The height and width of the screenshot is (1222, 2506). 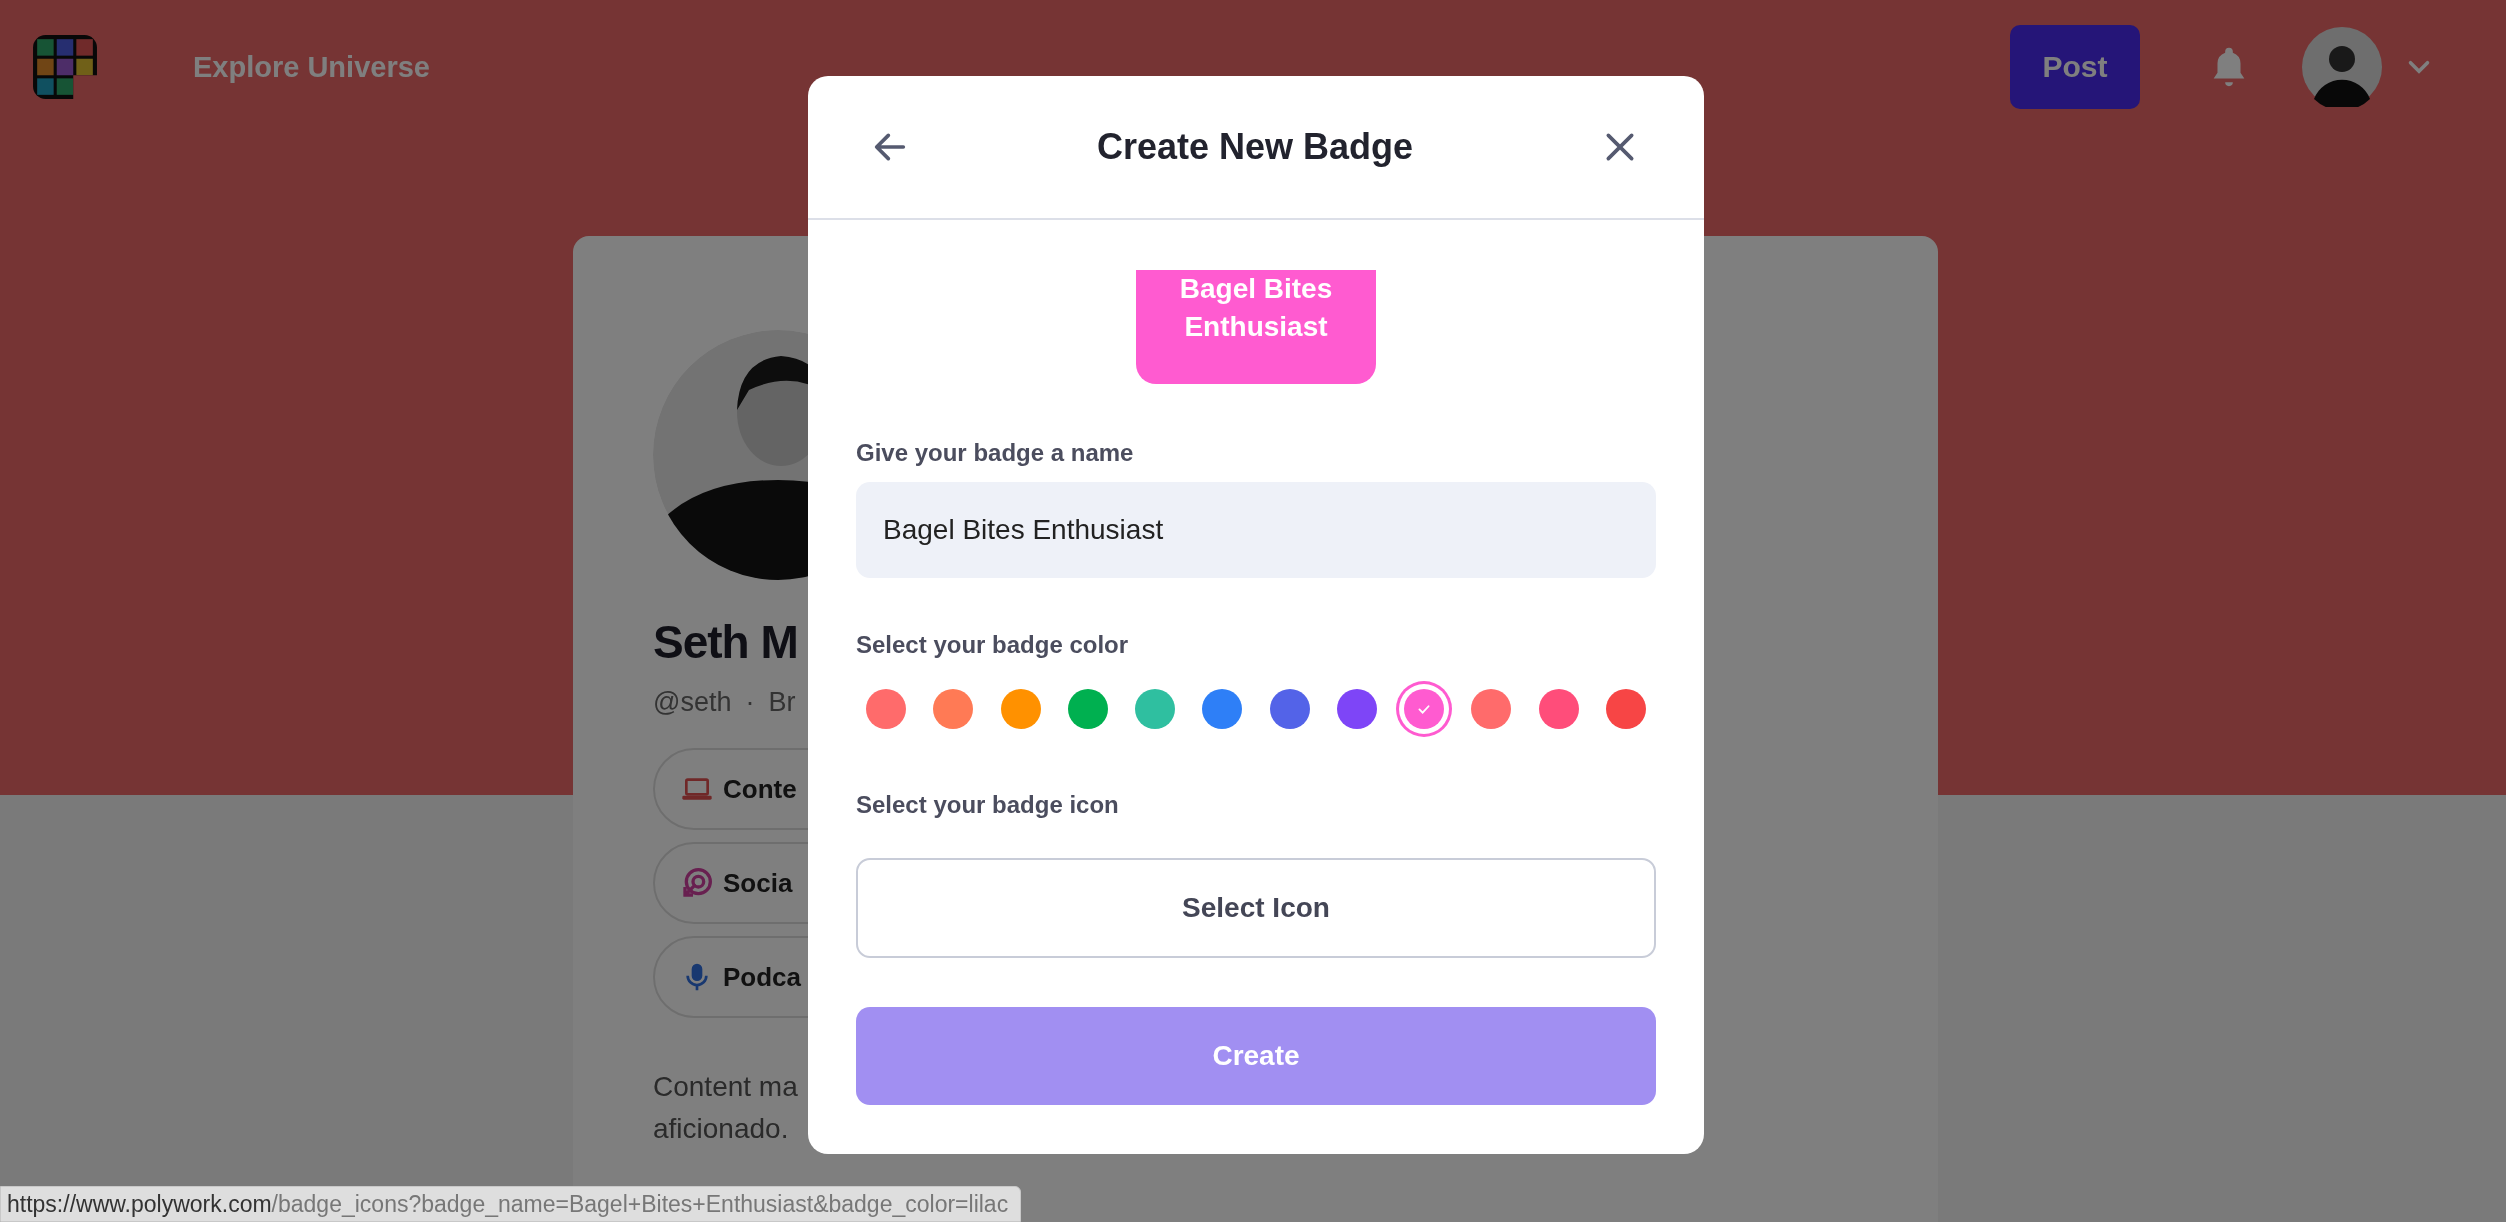 I want to click on select-icon-button: Select Icon, so click(x=1256, y=908).